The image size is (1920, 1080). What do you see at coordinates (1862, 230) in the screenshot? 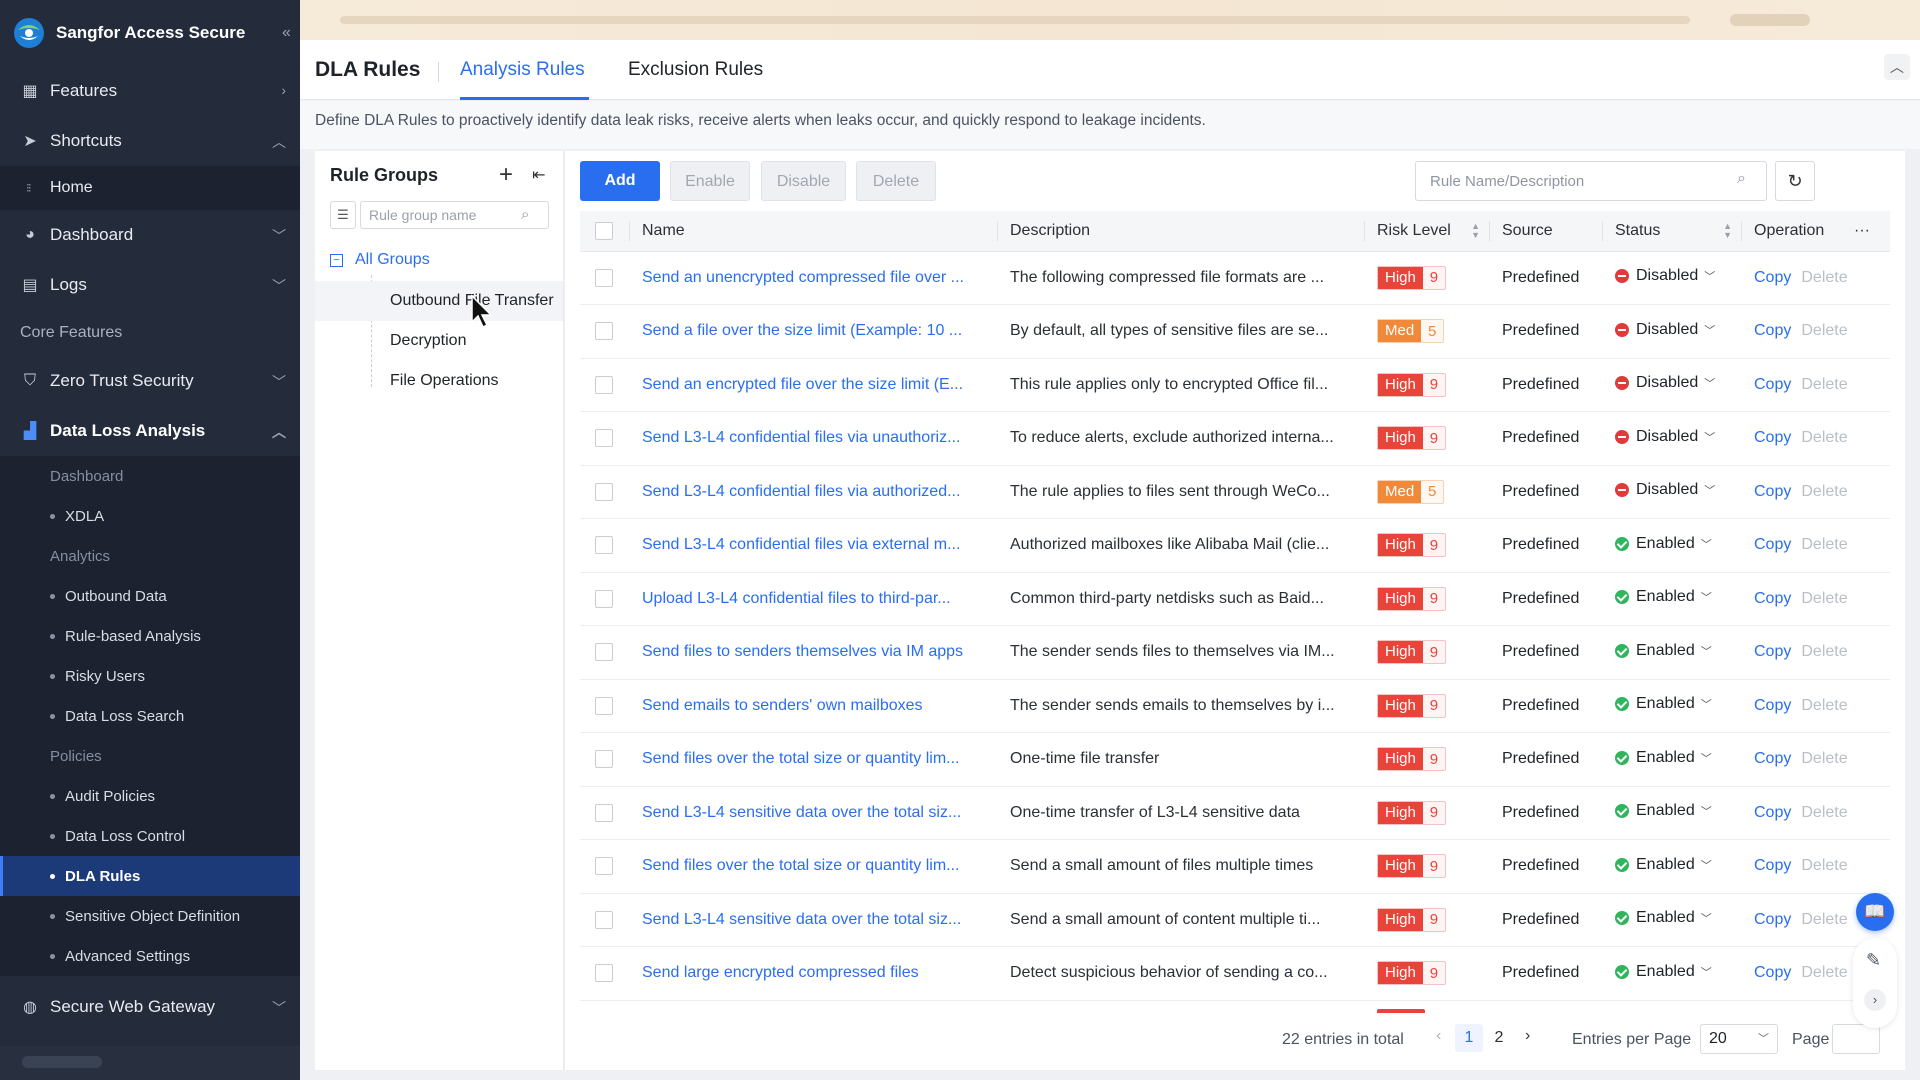
I see `more-icon: ···` at bounding box center [1862, 230].